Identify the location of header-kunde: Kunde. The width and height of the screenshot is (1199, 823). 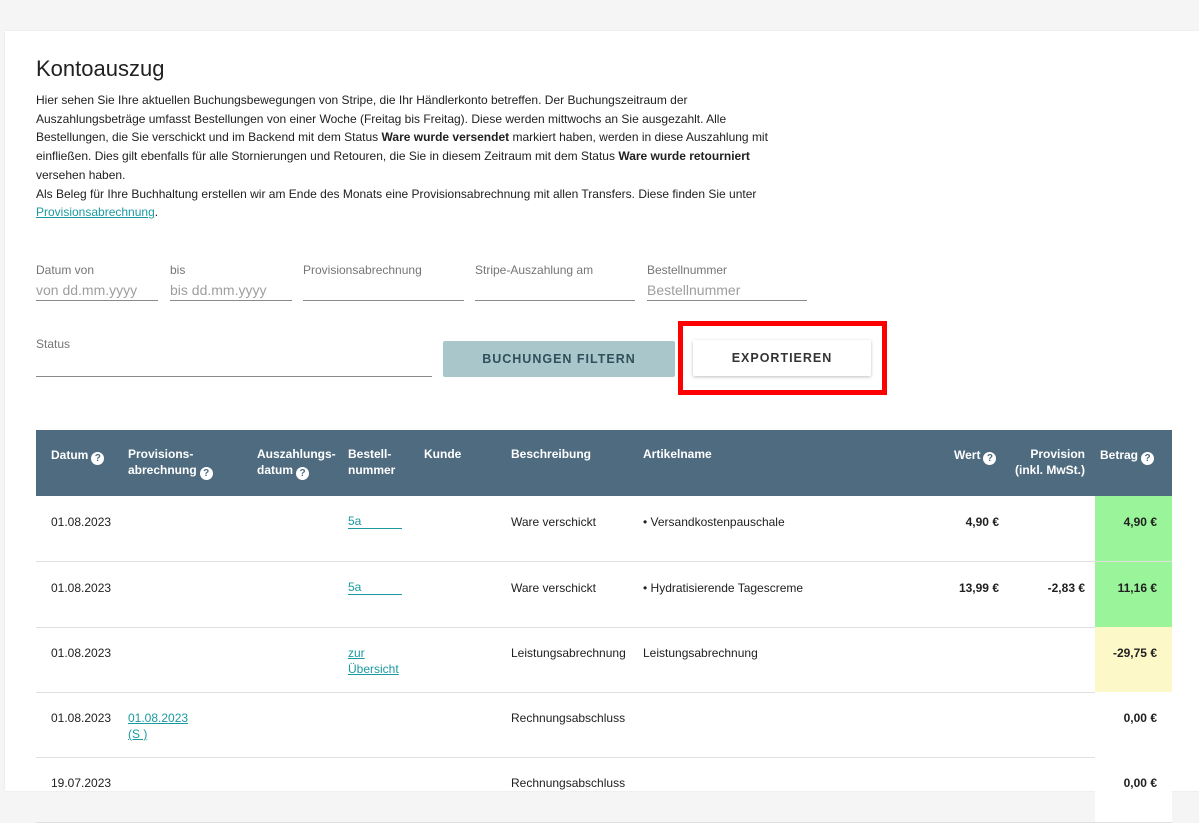
(442, 454).